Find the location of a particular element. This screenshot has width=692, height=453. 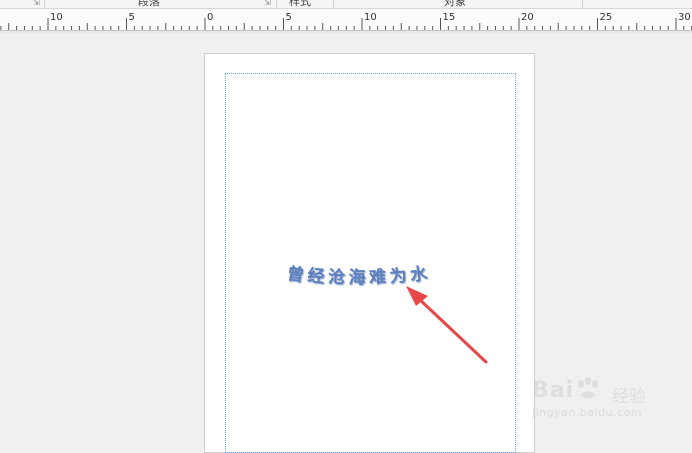

ribbon-group-paragraph: 段落 is located at coordinates (149, 4).